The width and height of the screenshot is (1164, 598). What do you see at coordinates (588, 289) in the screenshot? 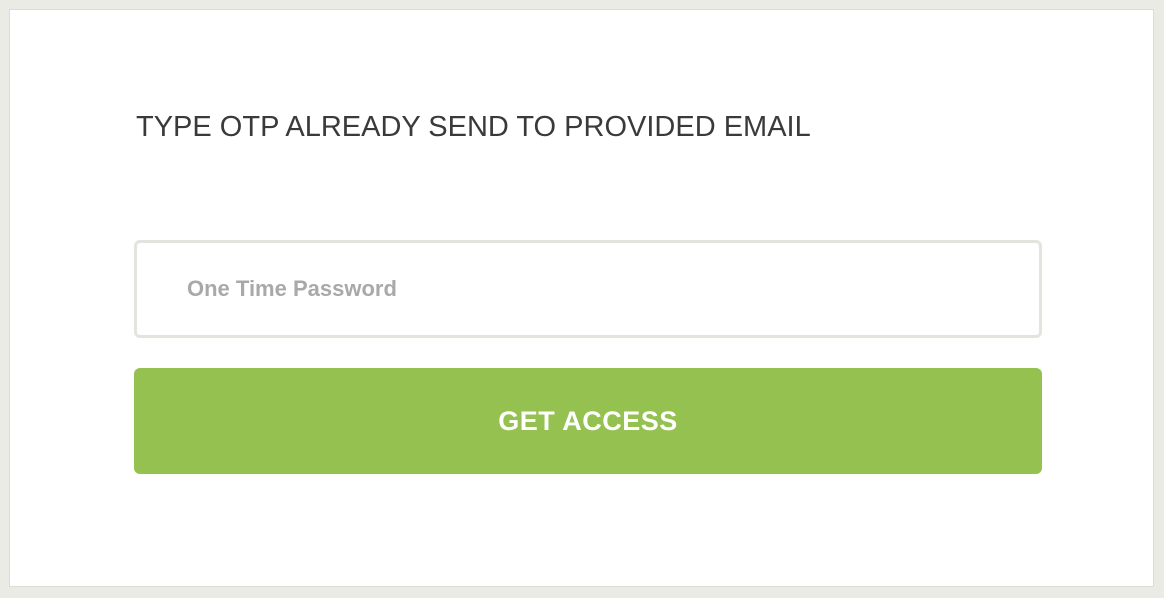
I see `otp-input` at bounding box center [588, 289].